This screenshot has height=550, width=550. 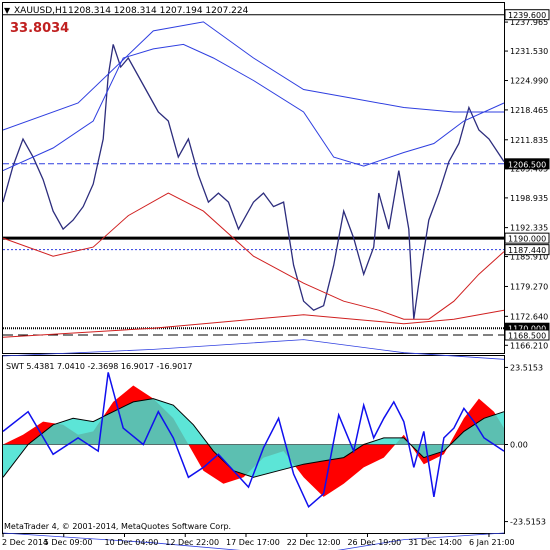 What do you see at coordinates (192, 542) in the screenshot?
I see `x-tick-label: 12 Dec 22:00` at bounding box center [192, 542].